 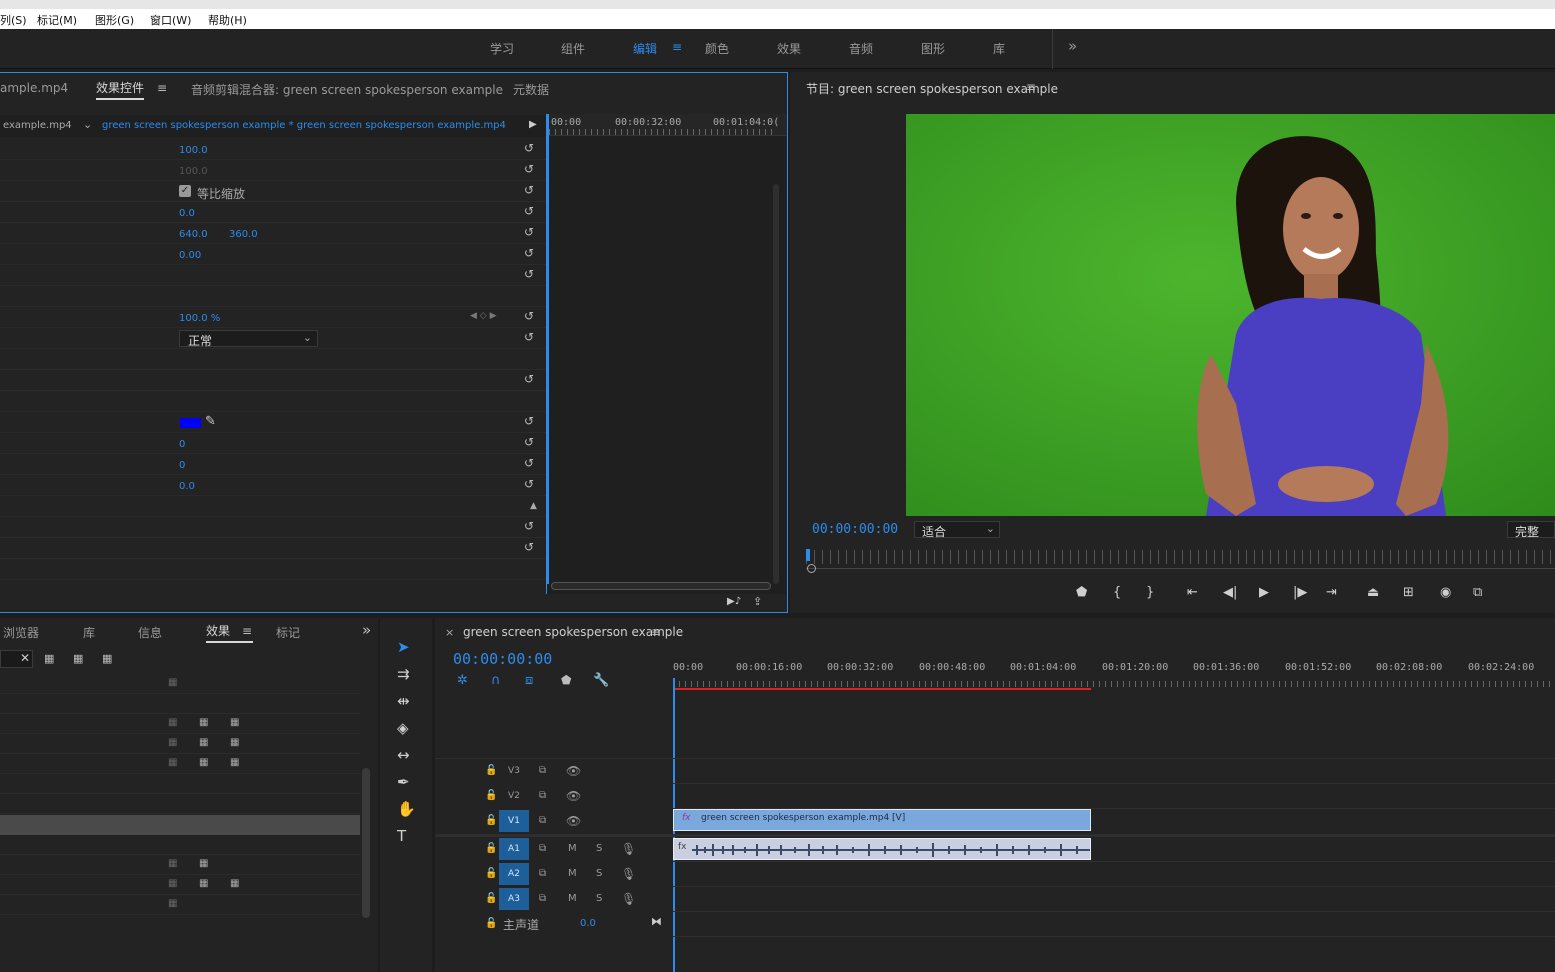 I want to click on master-volume-value: 0.0, so click(x=588, y=923).